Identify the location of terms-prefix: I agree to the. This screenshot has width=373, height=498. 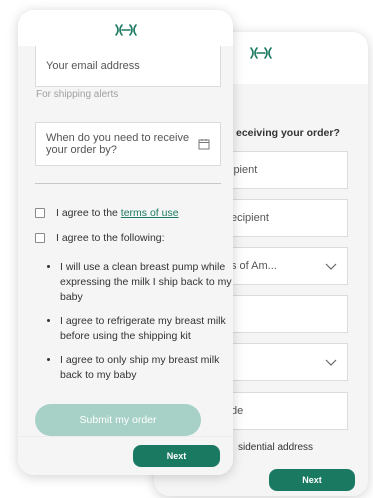
(88, 213).